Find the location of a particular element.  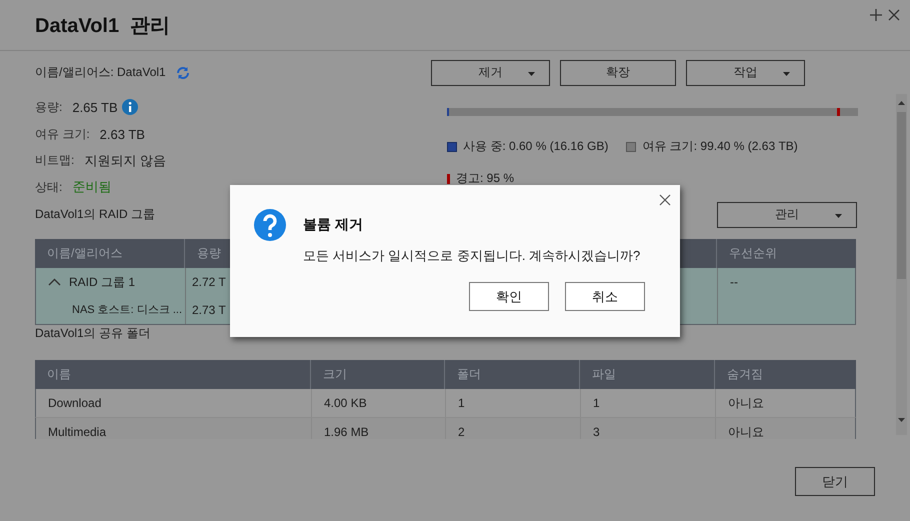

name-alias-label: 이름/앨리어스: DataVol1 is located at coordinates (100, 72).